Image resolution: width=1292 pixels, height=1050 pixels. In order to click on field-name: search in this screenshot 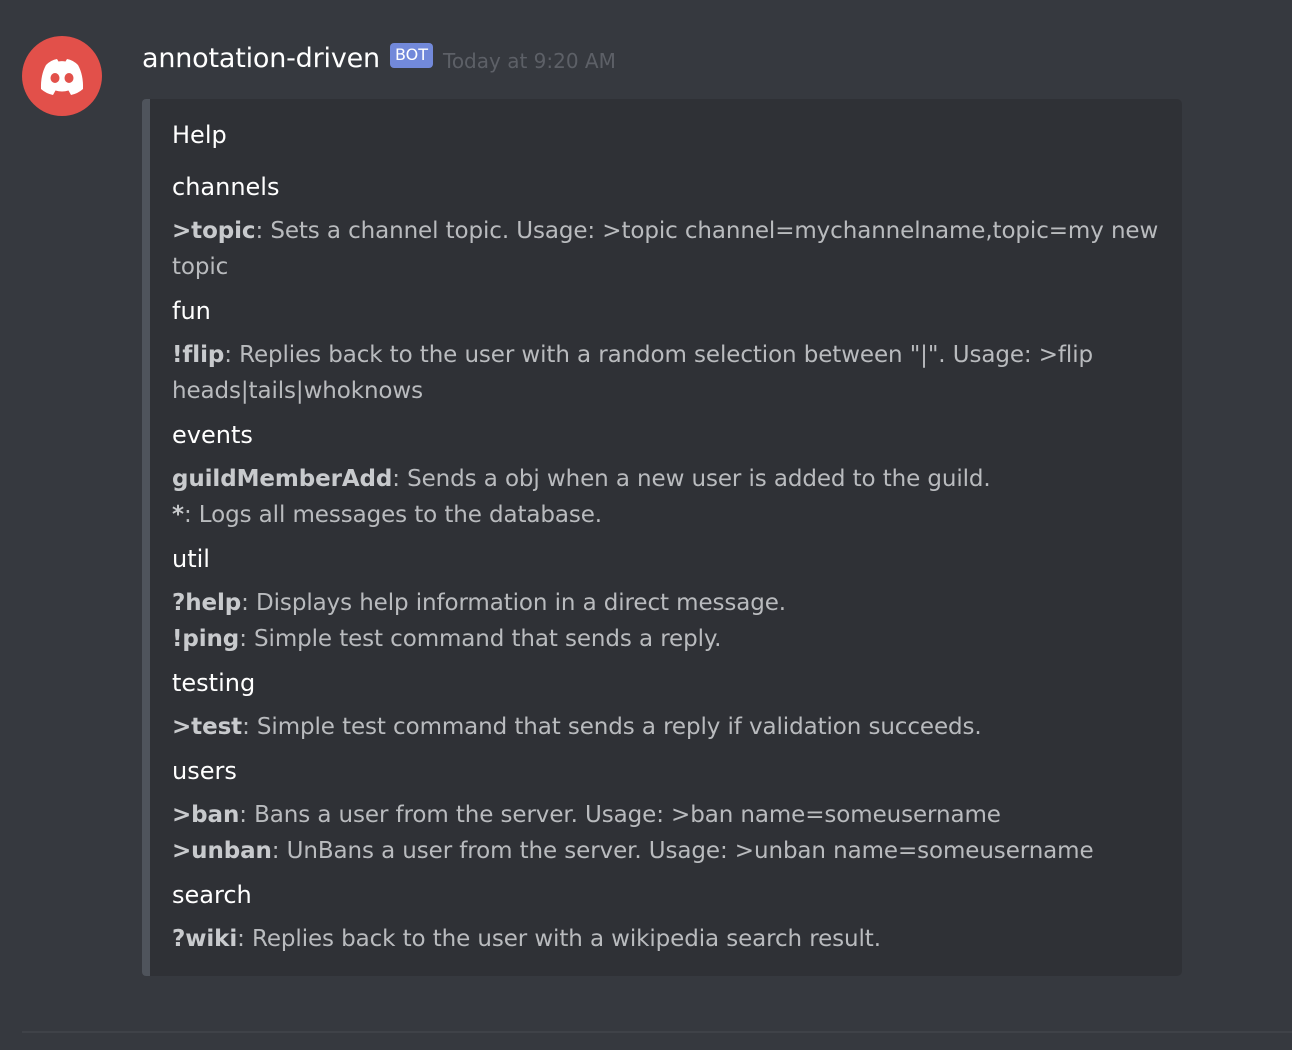, I will do `click(212, 895)`.